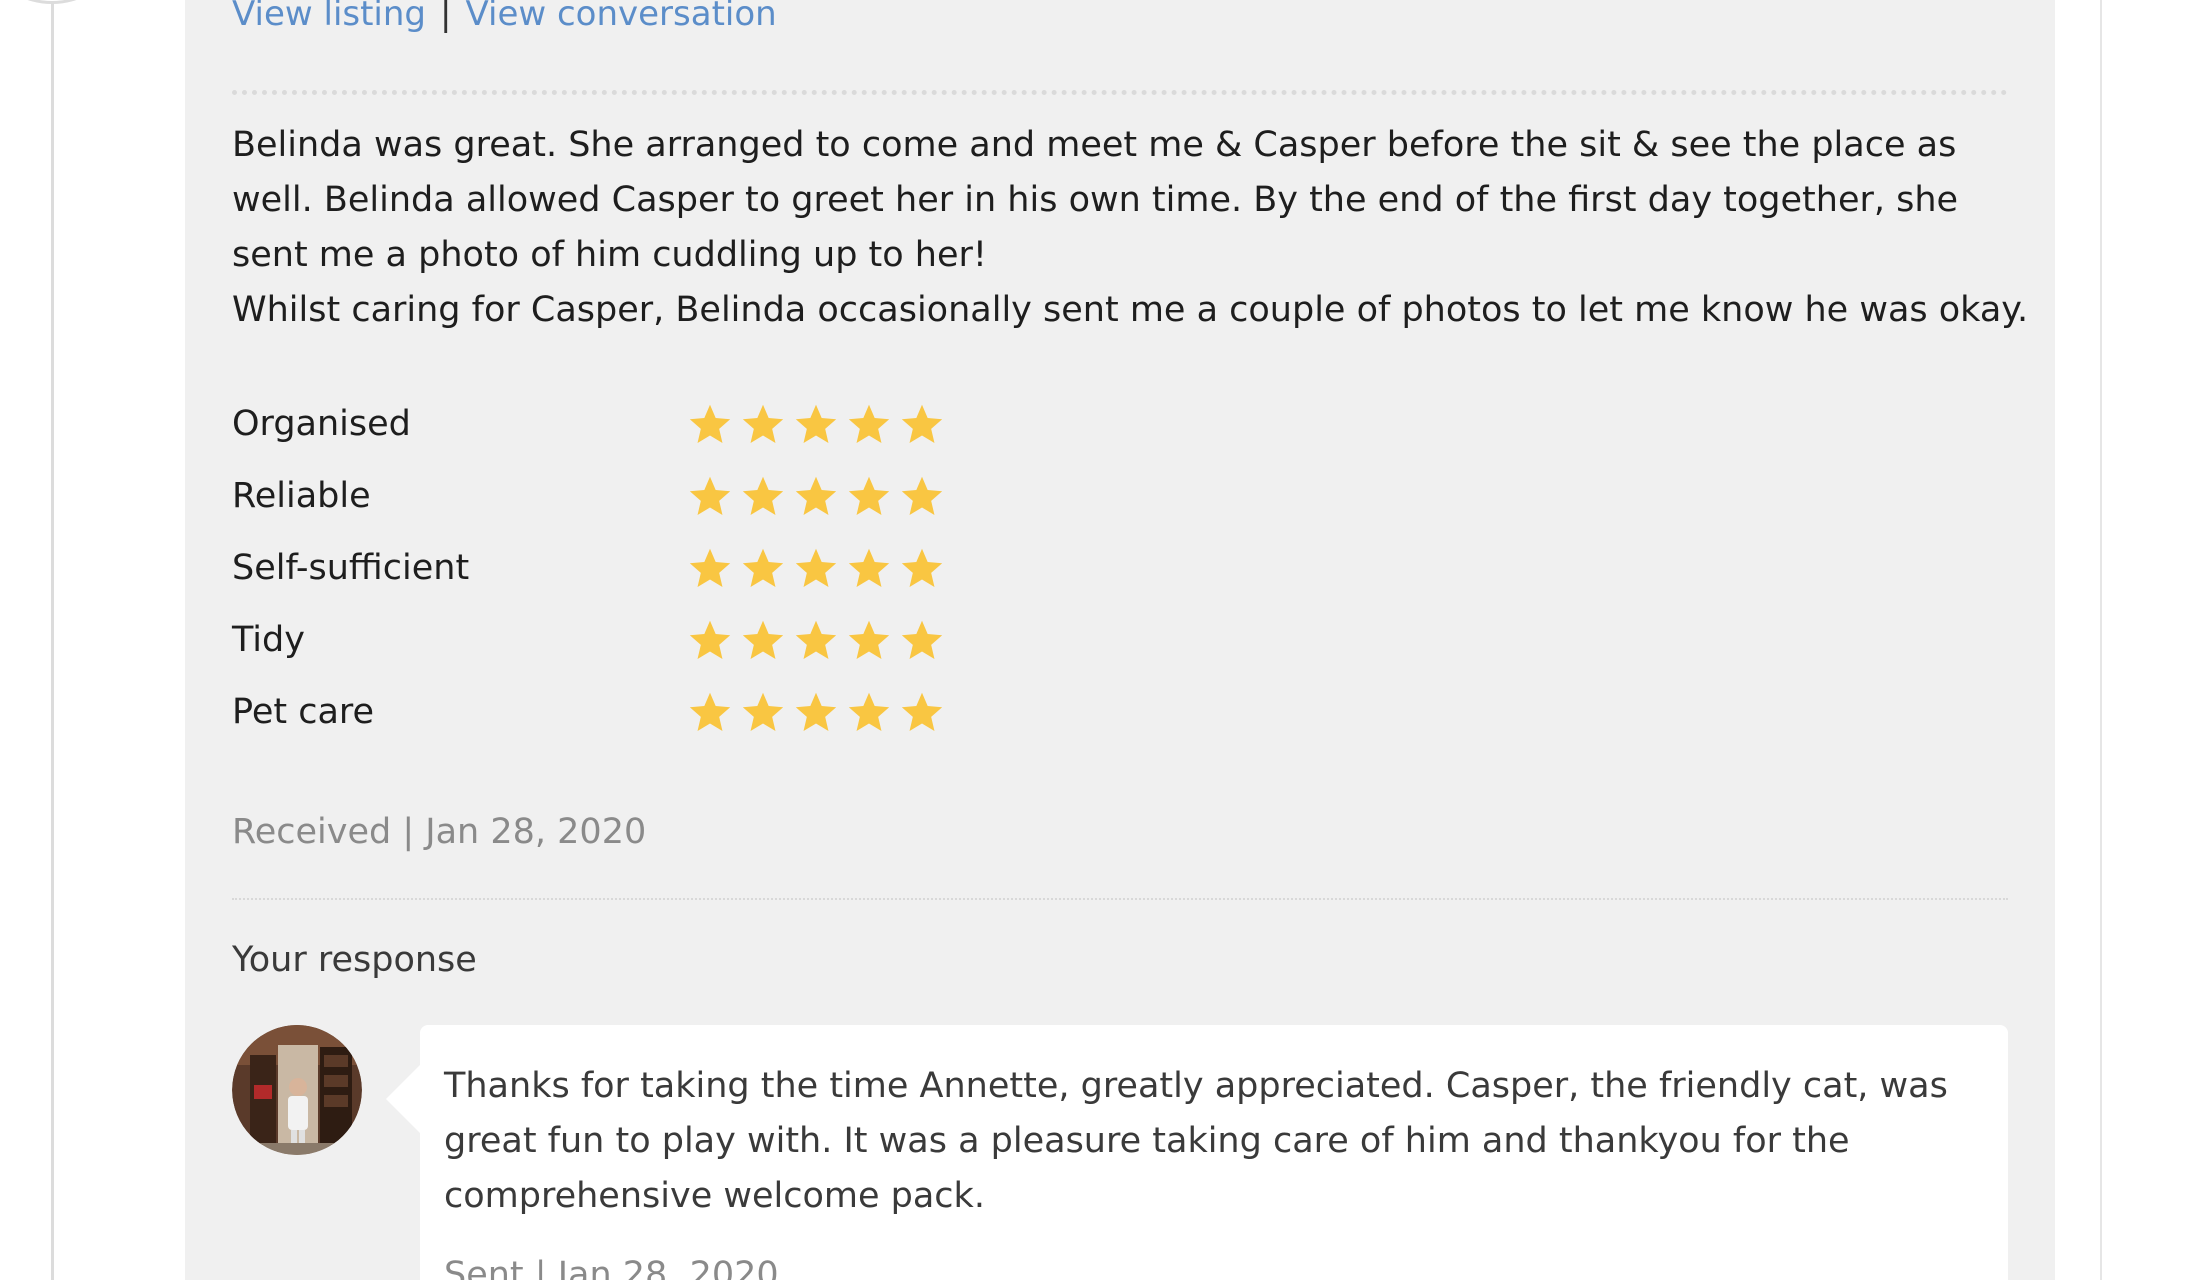 This screenshot has height=1280, width=2200. Describe the element at coordinates (620, 17) in the screenshot. I see `view-conversation-link: View conversation` at that location.